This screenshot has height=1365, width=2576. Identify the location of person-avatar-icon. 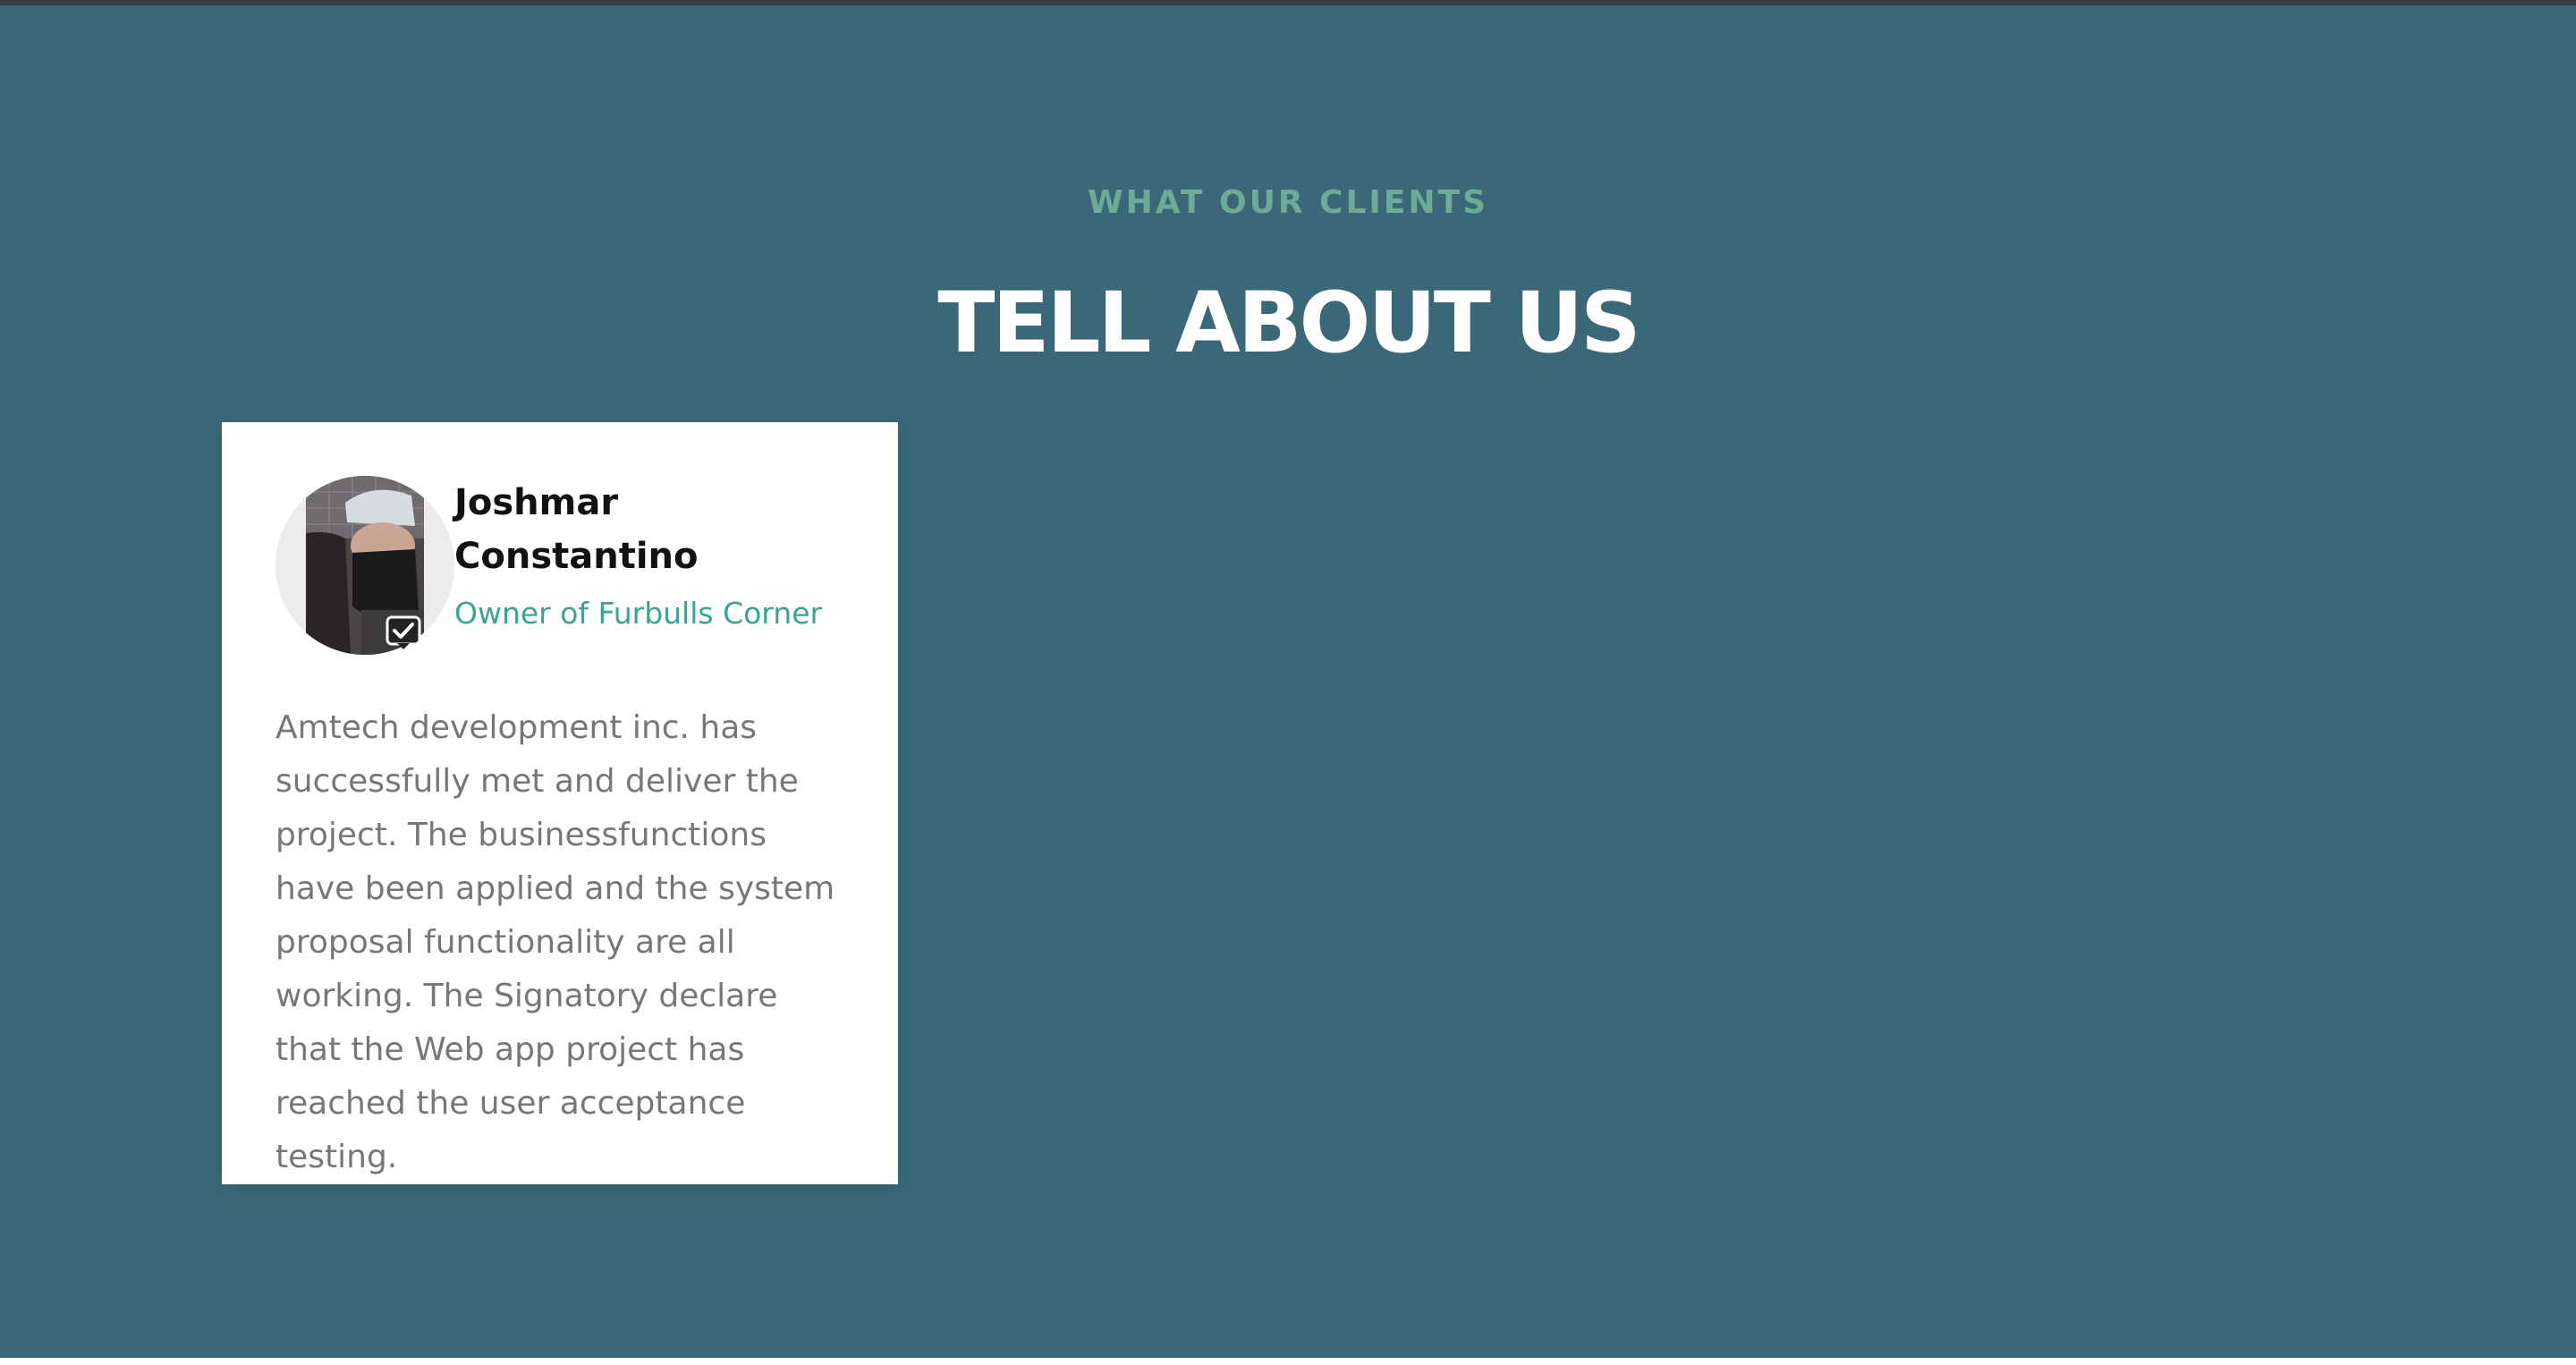
(364, 565).